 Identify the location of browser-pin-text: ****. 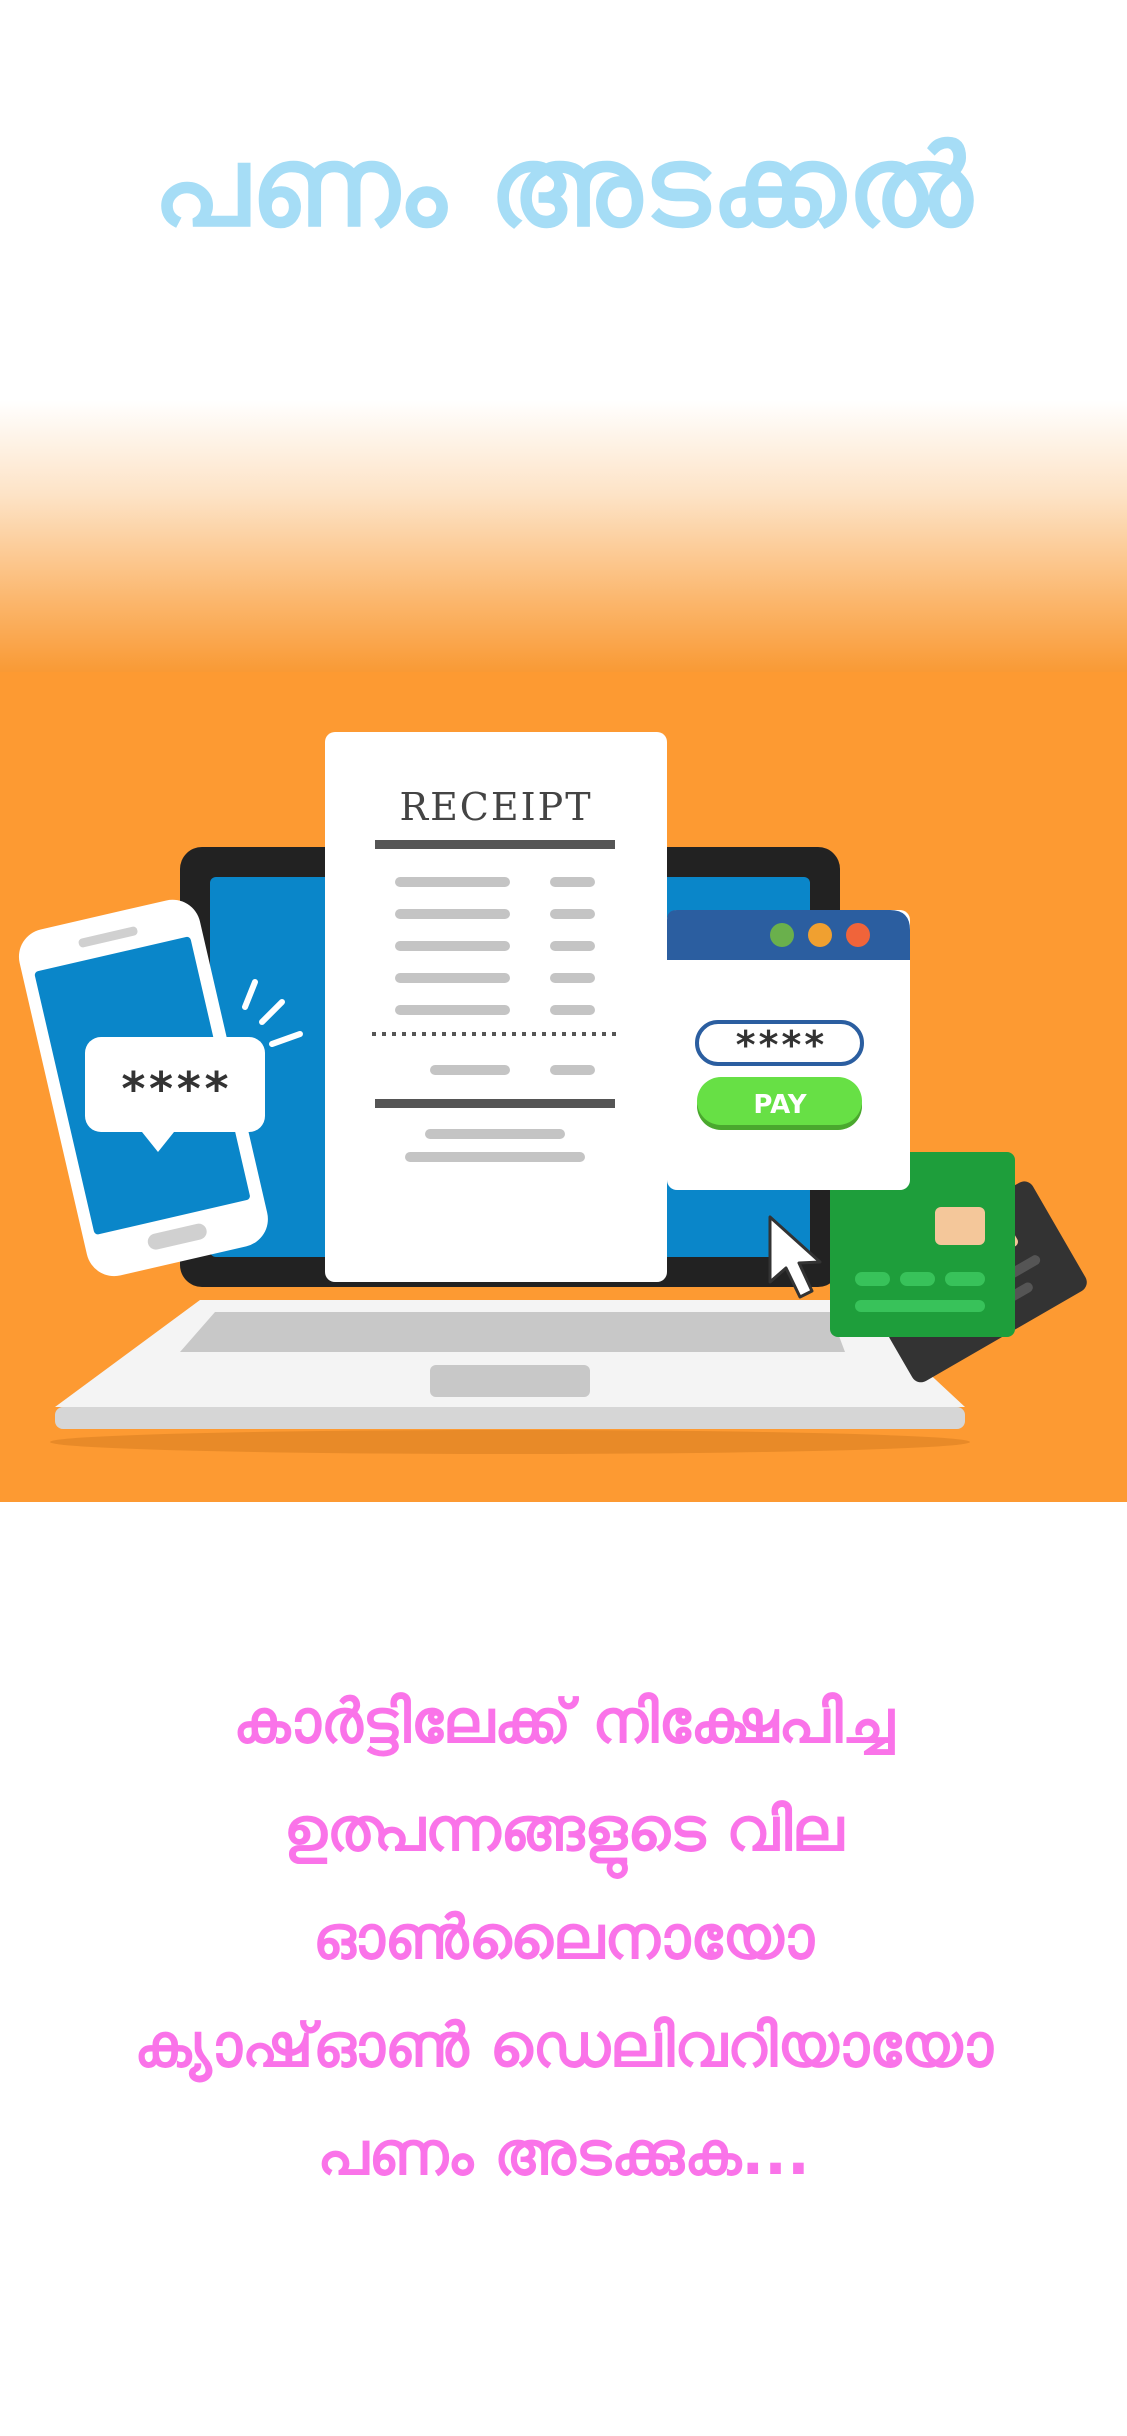
(780, 1045).